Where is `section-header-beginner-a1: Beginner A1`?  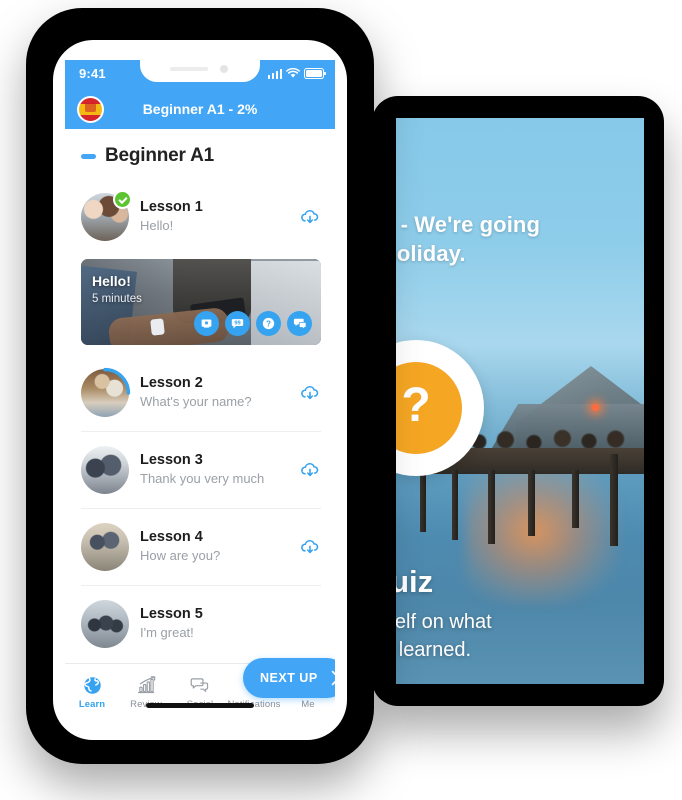 section-header-beginner-a1: Beginner A1 is located at coordinates (200, 154).